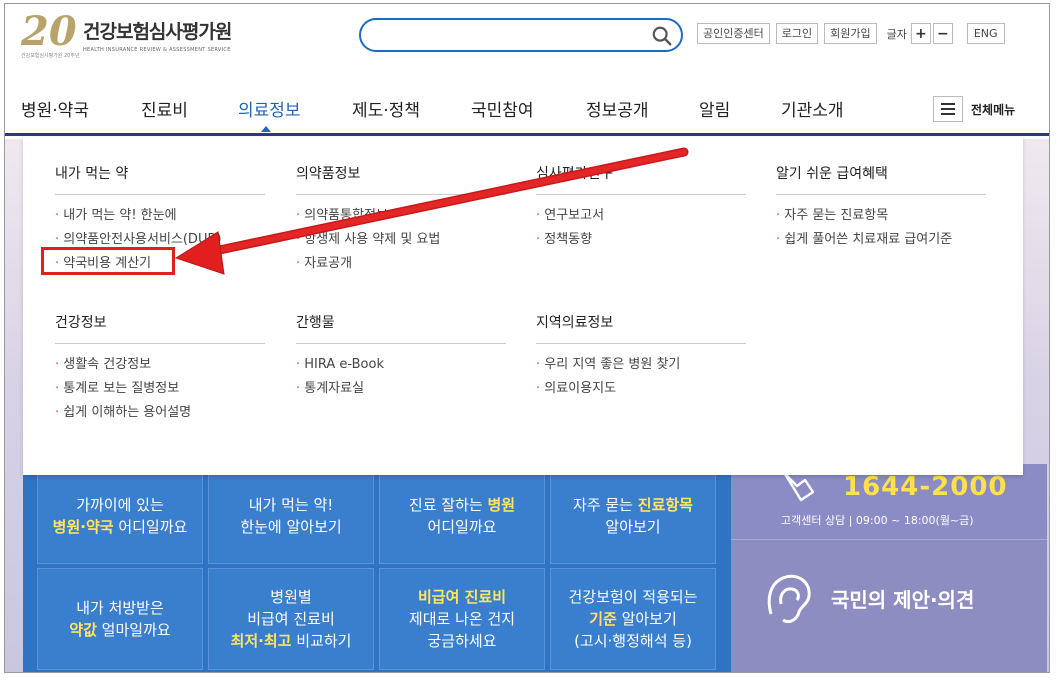  I want to click on search-input, so click(521, 35).